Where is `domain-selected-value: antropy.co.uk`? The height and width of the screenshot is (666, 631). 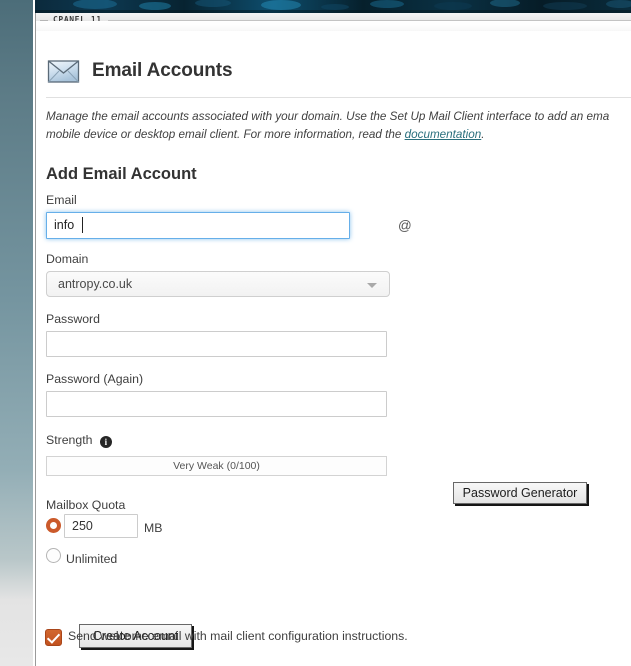 domain-selected-value: antropy.co.uk is located at coordinates (95, 284).